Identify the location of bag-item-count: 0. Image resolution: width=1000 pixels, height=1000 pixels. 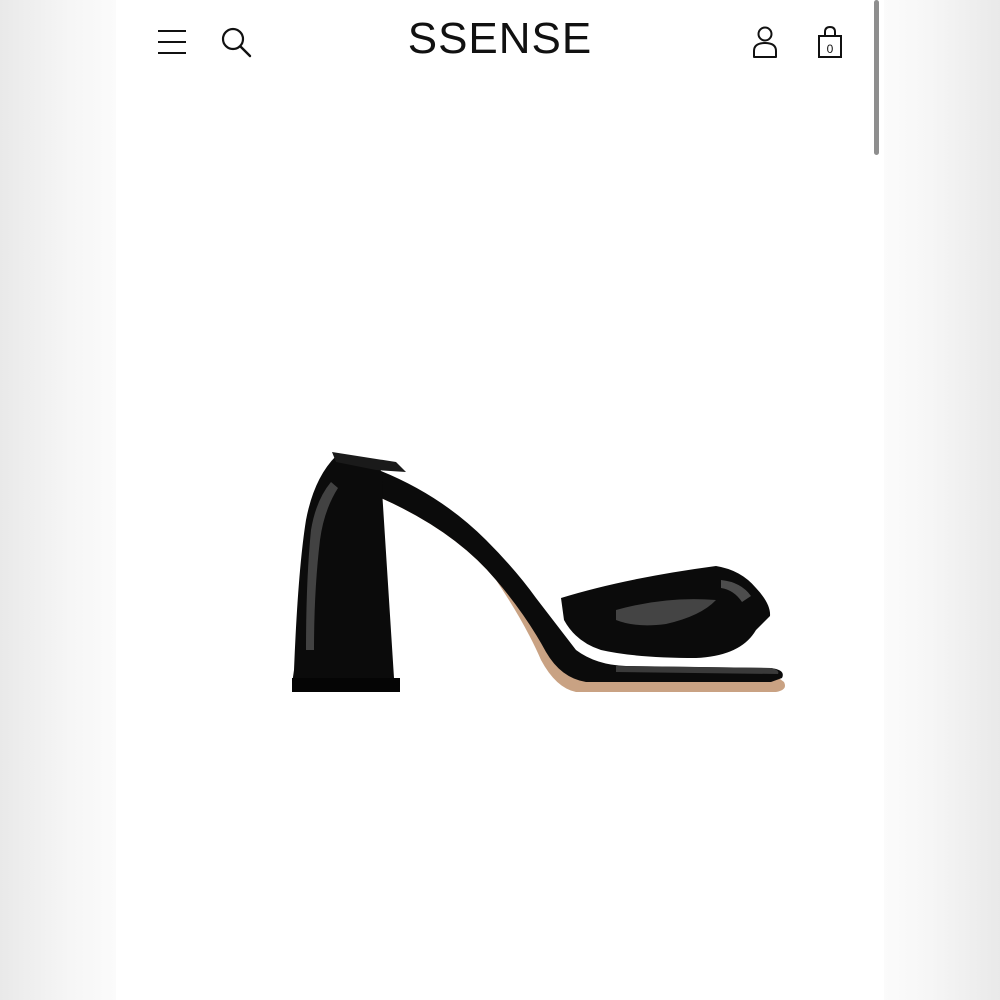
(830, 49).